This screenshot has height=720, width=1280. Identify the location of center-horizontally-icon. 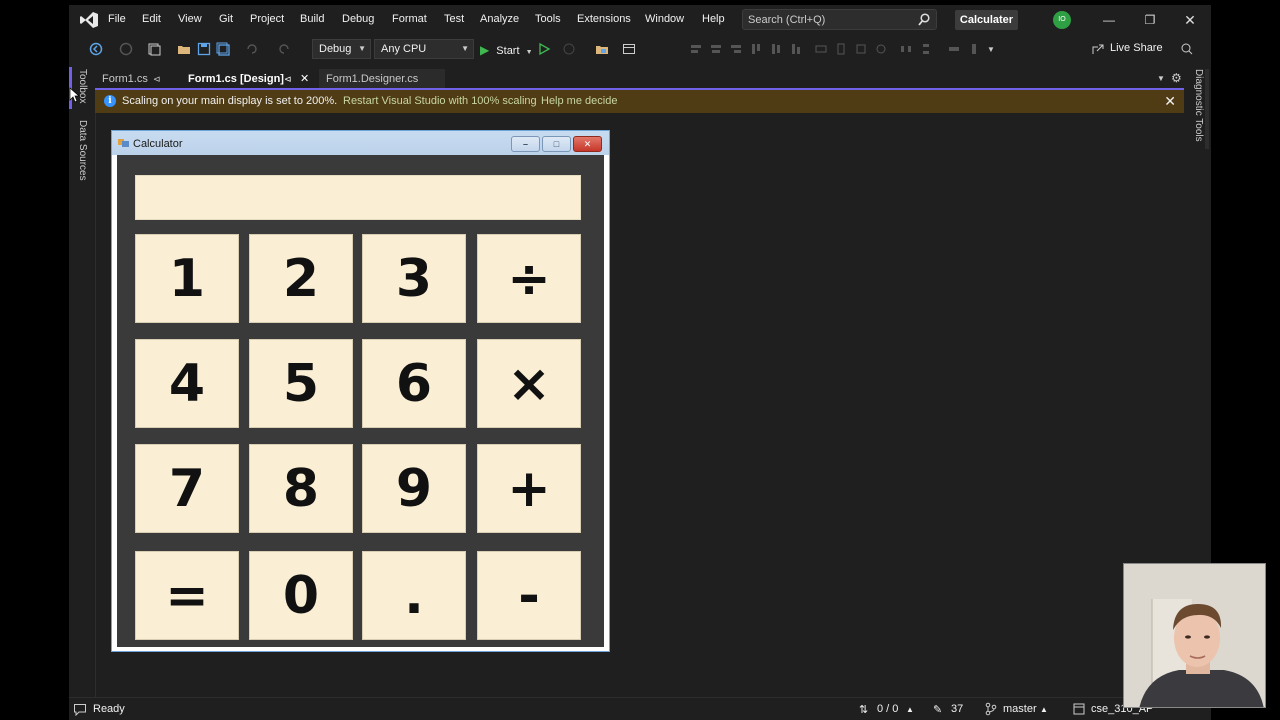
(954, 49).